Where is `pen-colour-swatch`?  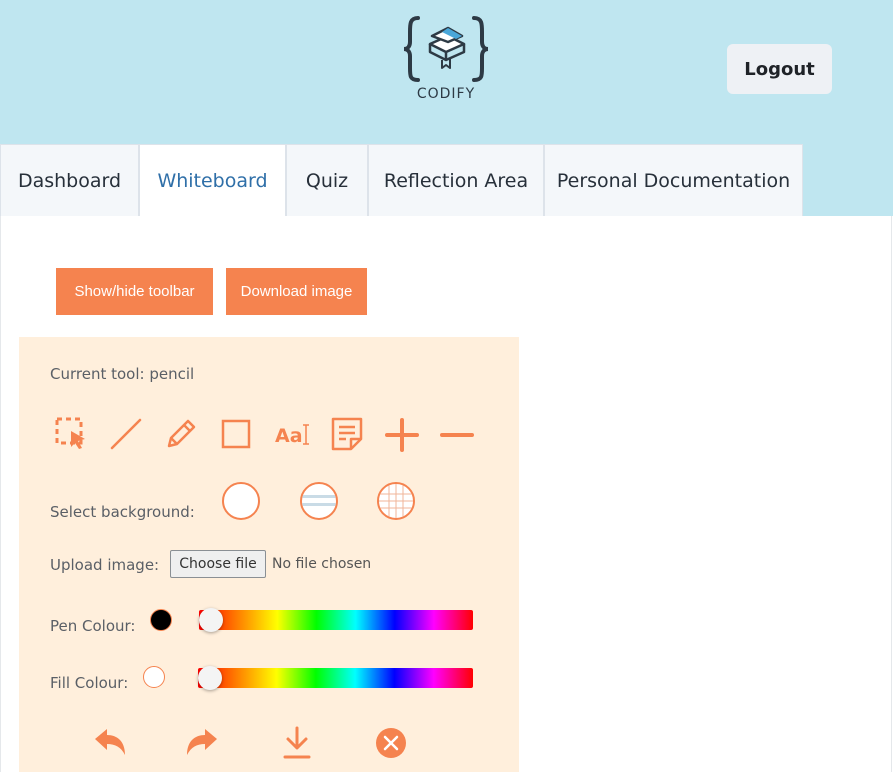 pen-colour-swatch is located at coordinates (161, 620).